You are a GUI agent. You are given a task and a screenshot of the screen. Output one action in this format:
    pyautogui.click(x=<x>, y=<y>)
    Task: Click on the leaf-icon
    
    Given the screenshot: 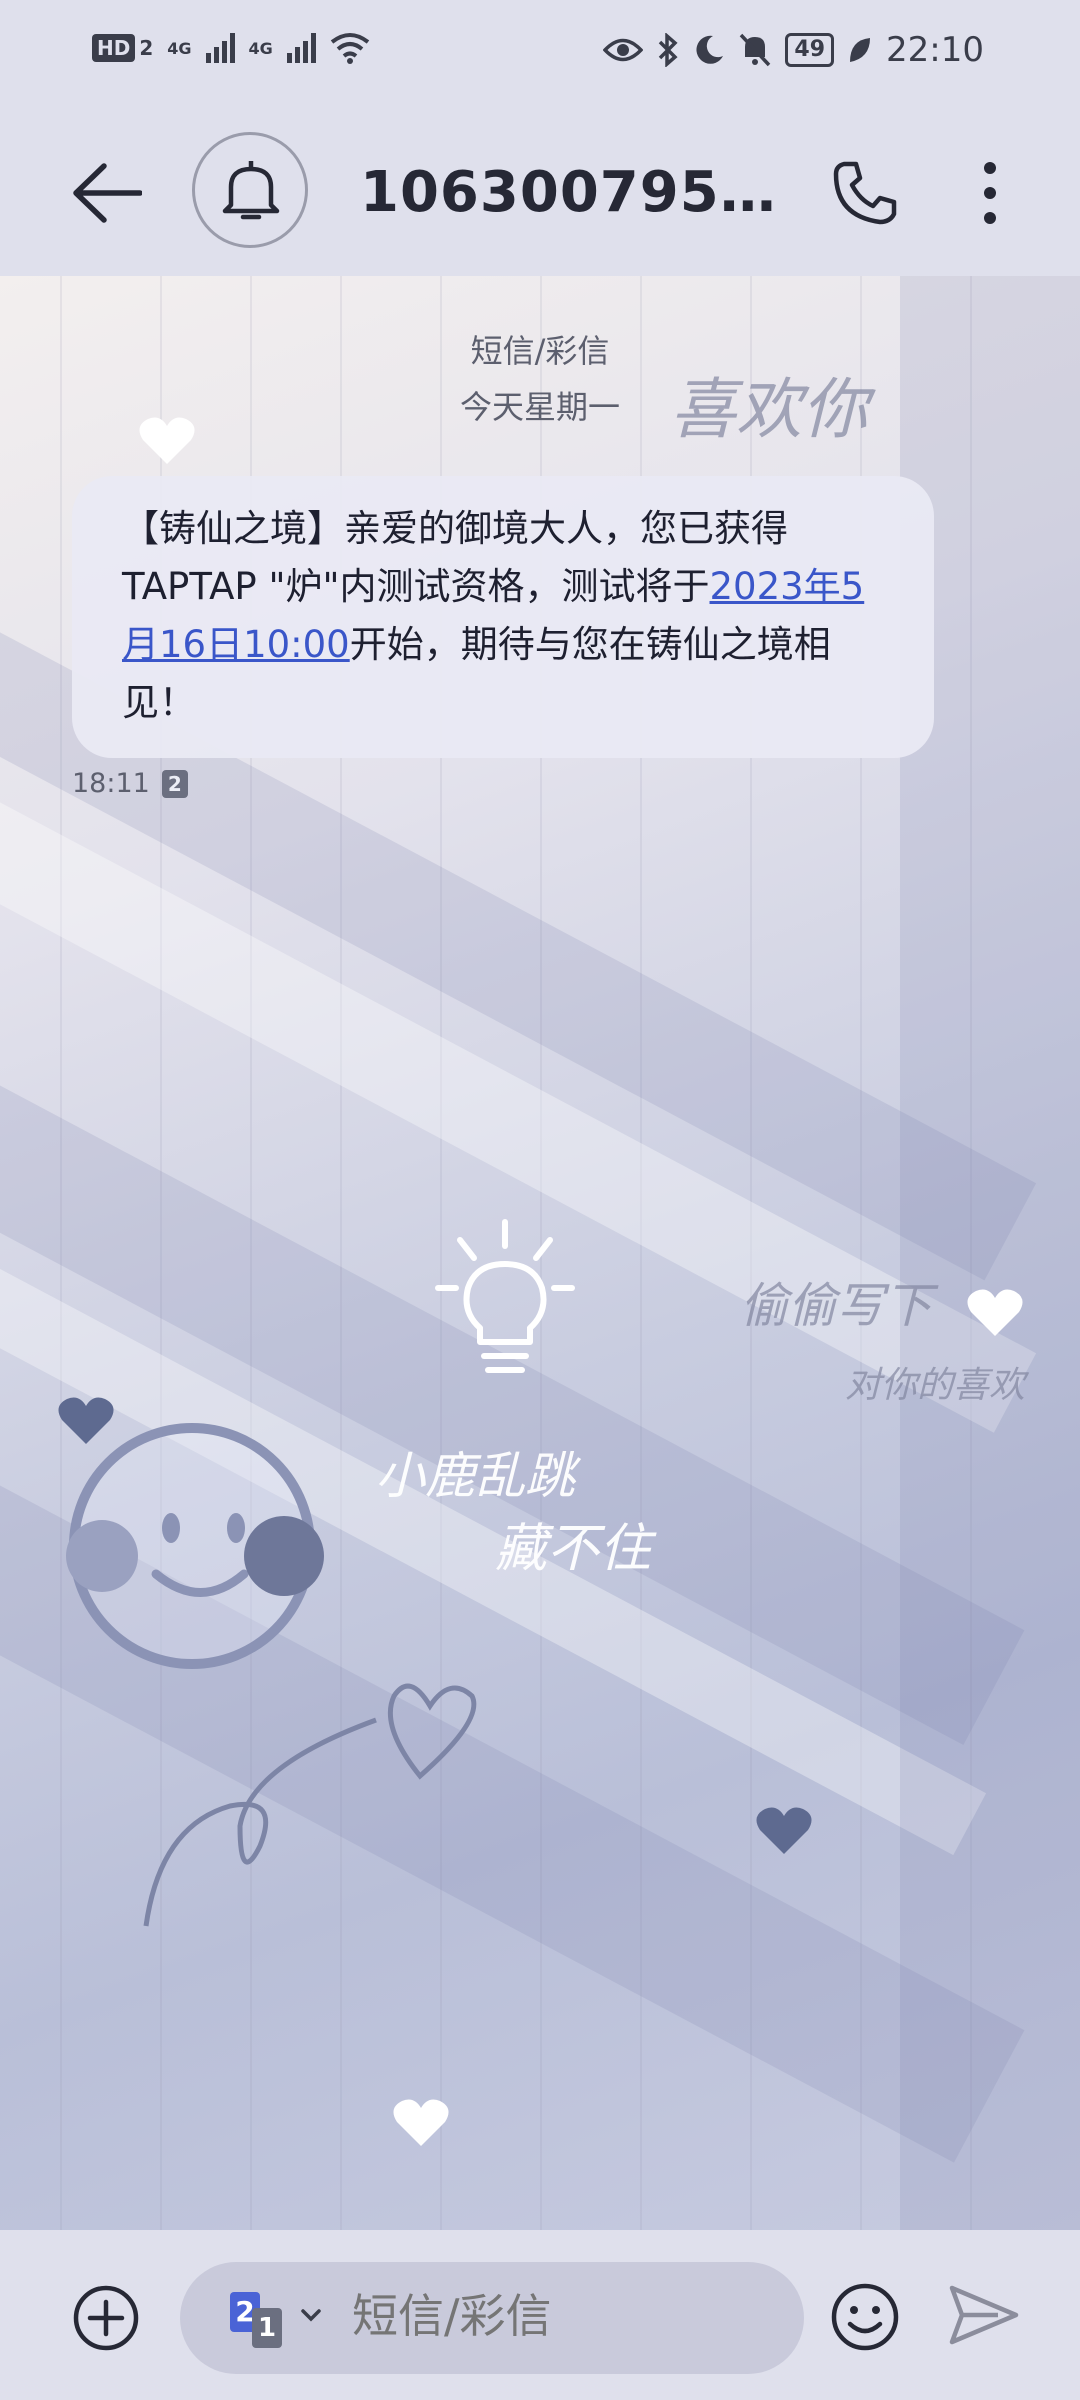 What is the action you would take?
    pyautogui.click(x=860, y=50)
    